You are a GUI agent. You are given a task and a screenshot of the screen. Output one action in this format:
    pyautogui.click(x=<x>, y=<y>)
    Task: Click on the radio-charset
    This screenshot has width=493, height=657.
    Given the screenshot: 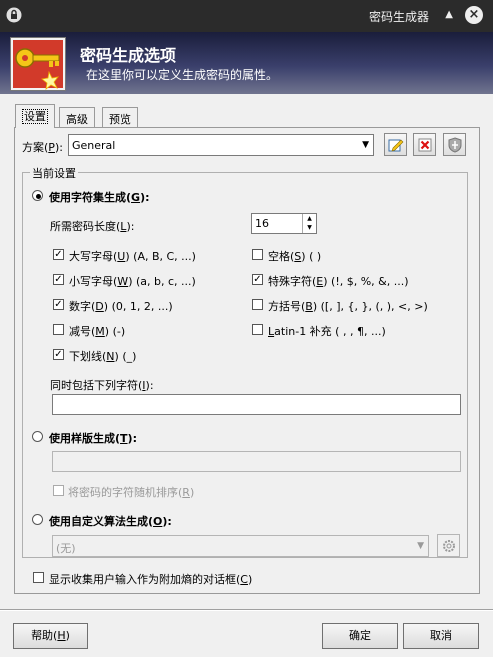 What is the action you would take?
    pyautogui.click(x=37, y=195)
    